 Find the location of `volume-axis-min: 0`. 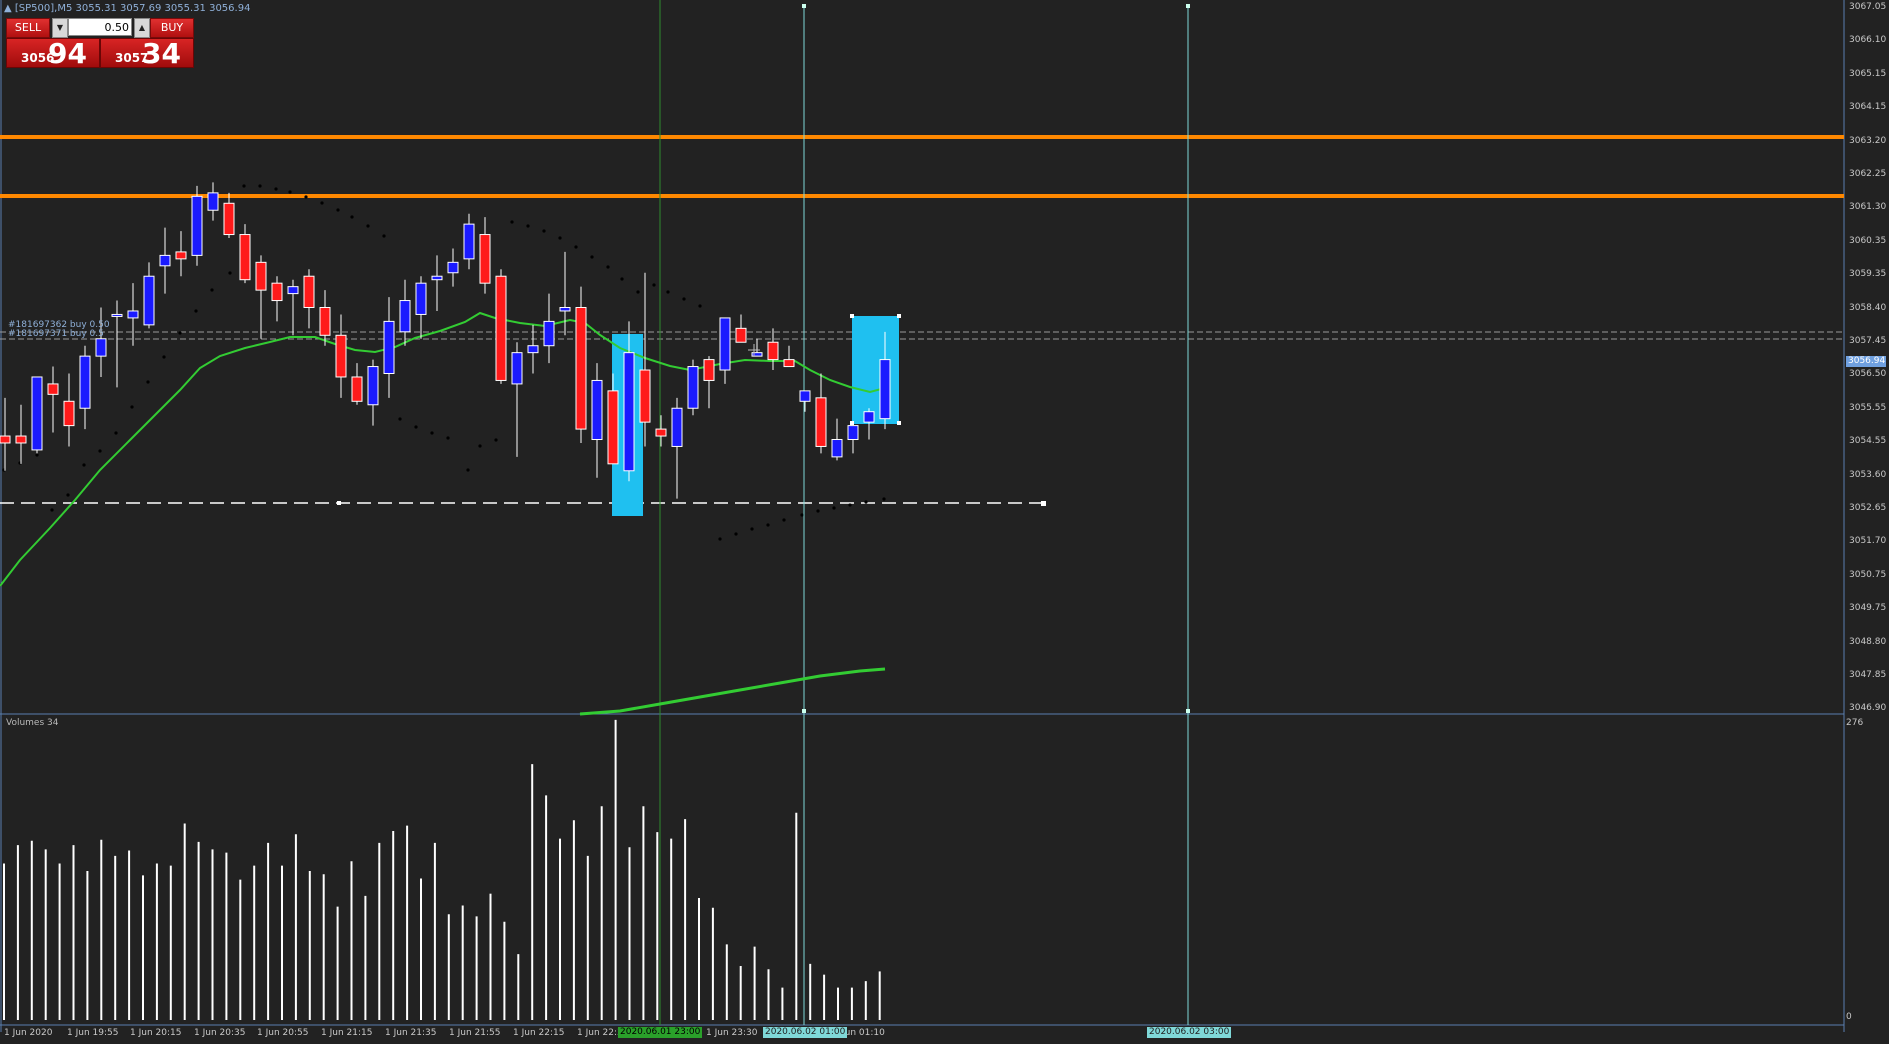

volume-axis-min: 0 is located at coordinates (1849, 1017).